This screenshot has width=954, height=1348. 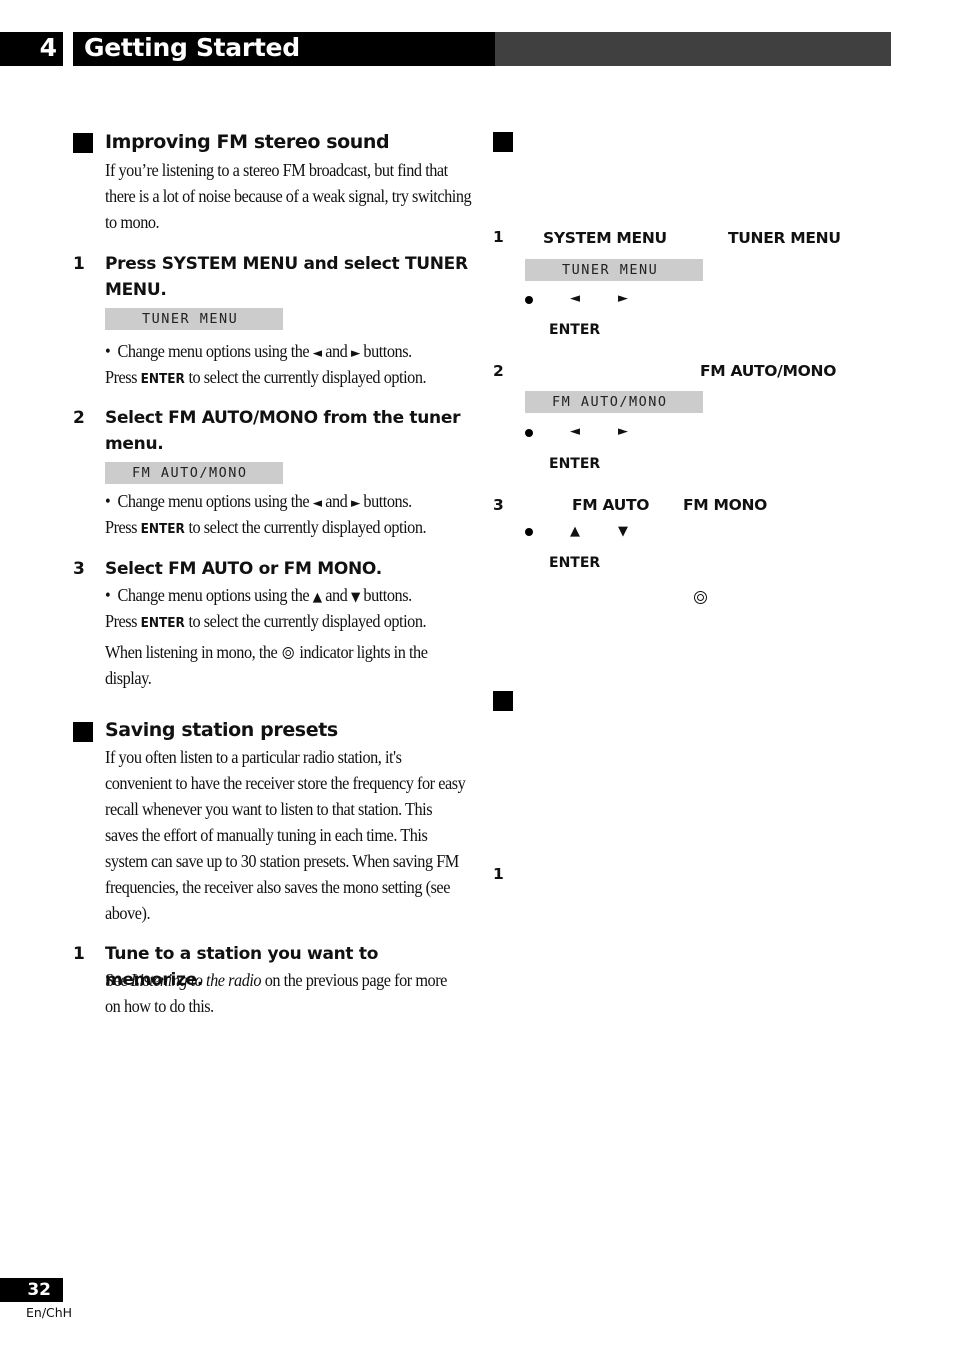 What do you see at coordinates (191, 652) in the screenshot?
I see `note-text: When listening in mono, the` at bounding box center [191, 652].